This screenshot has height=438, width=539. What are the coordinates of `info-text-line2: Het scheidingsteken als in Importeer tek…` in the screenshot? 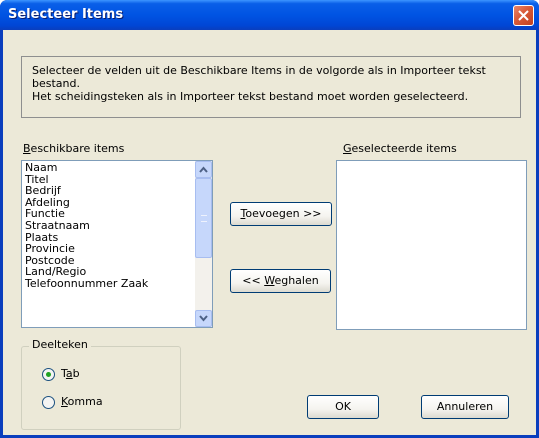 It's located at (250, 96).